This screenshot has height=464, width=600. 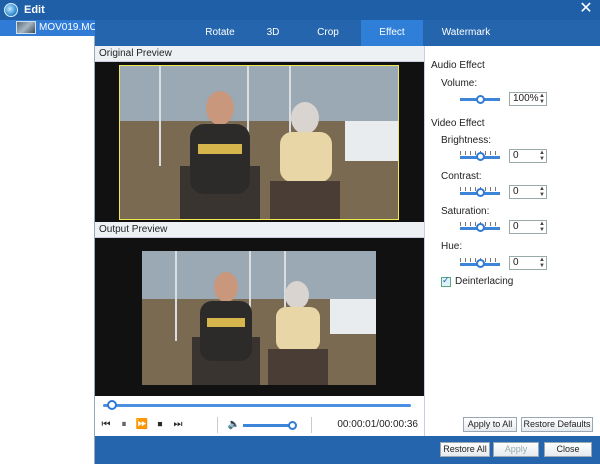 What do you see at coordinates (459, 83) in the screenshot?
I see `volume-label: Volume:` at bounding box center [459, 83].